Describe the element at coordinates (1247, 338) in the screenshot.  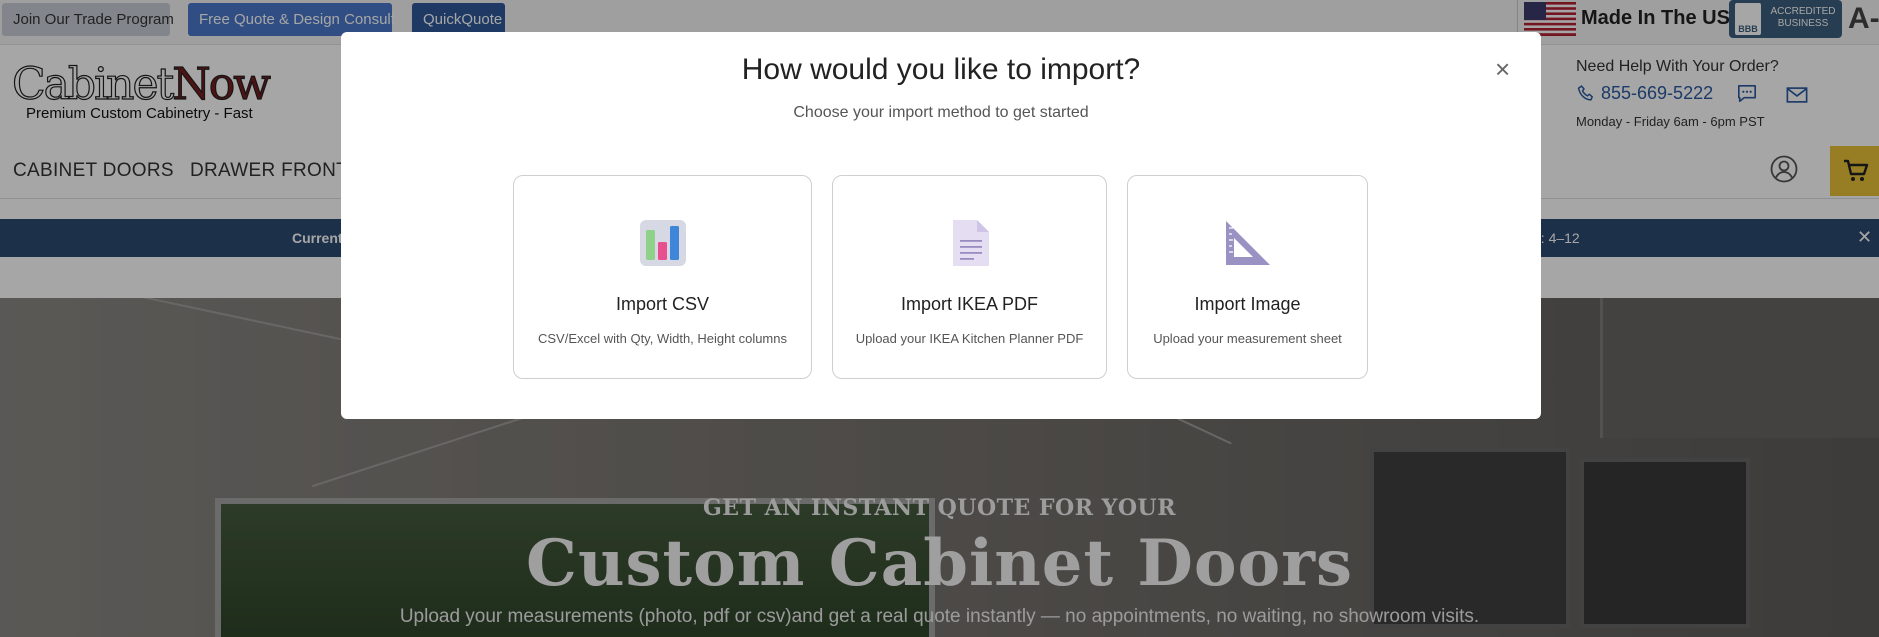
I see `option-description: Upload your measurement sheet` at that location.